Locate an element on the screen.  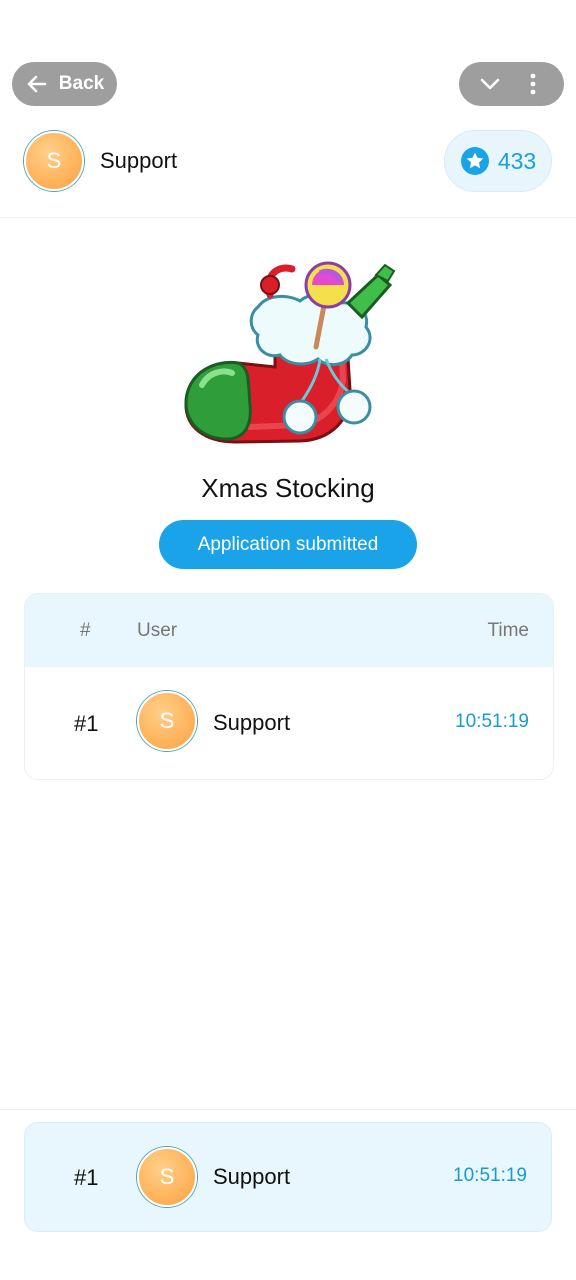
footer-rank: #1 is located at coordinates (86, 1177).